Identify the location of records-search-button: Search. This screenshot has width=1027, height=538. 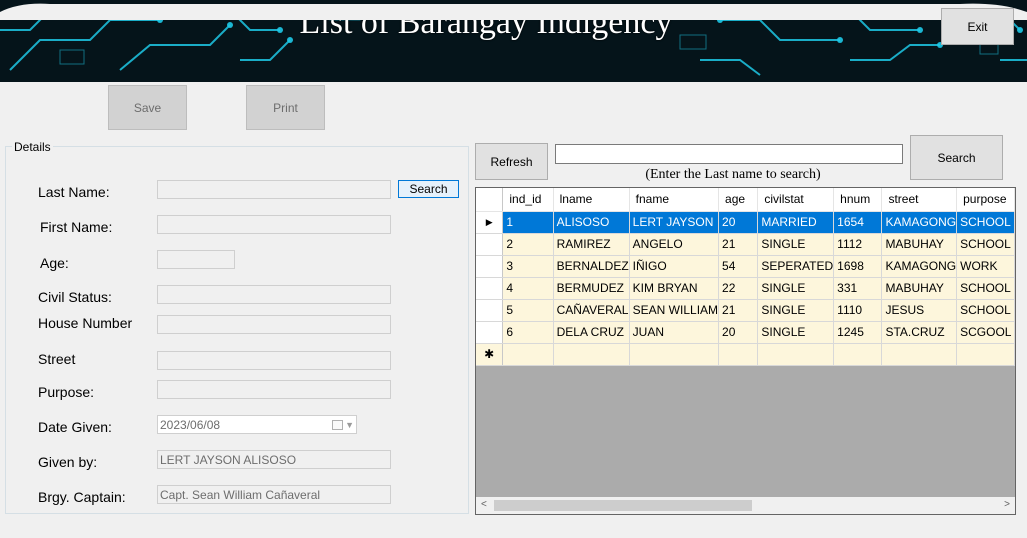
(956, 157).